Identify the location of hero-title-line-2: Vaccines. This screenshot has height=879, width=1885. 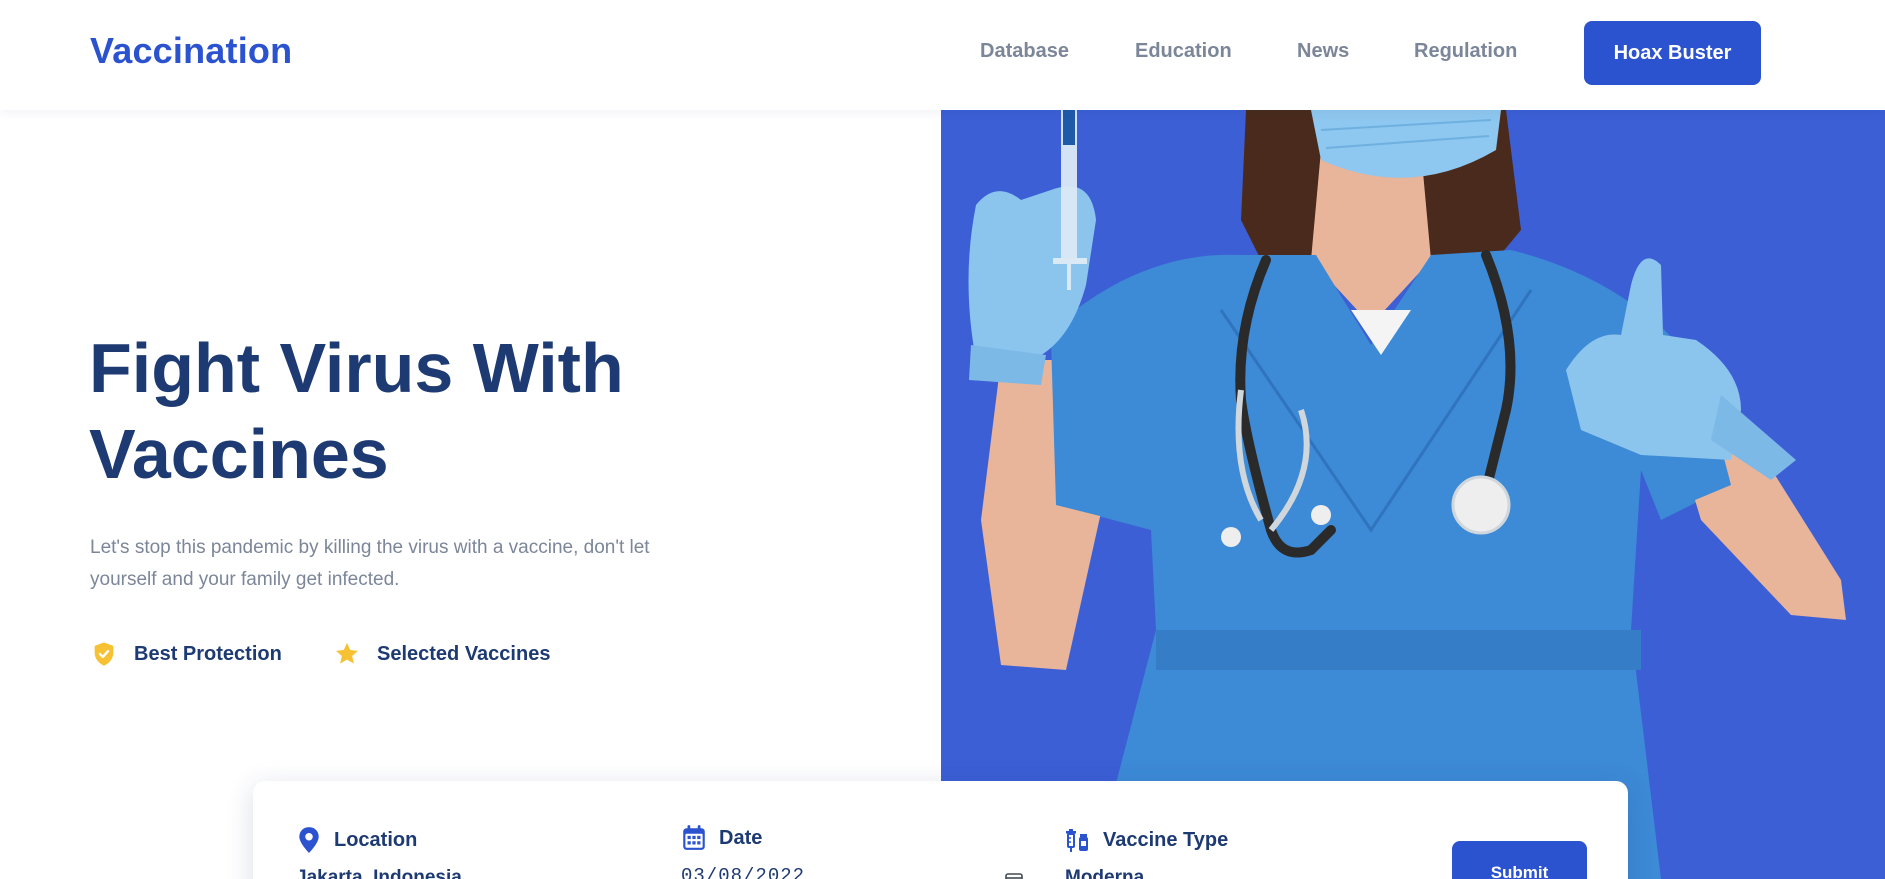
(239, 454).